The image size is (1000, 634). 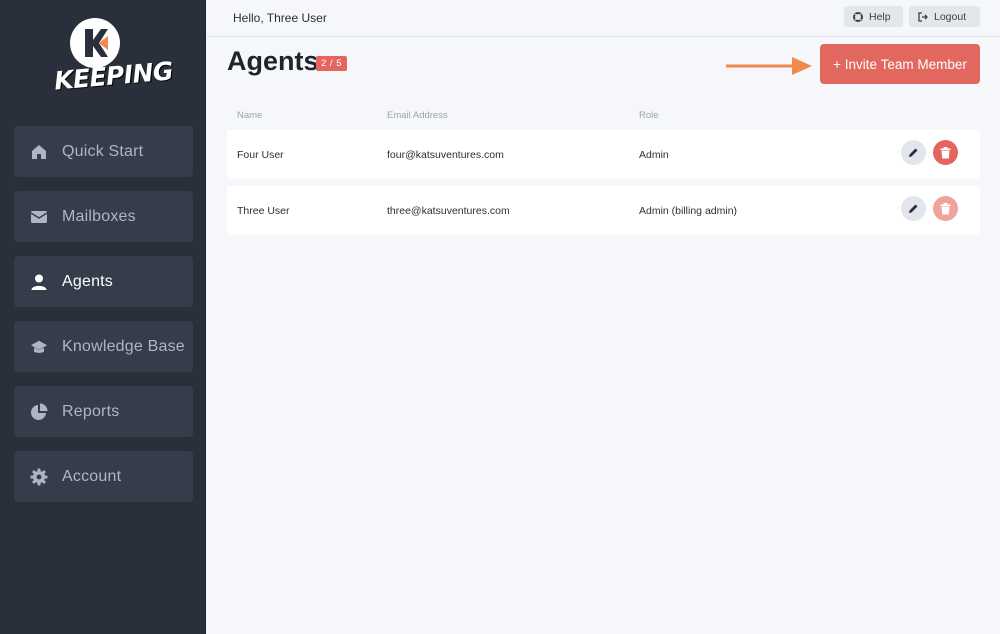 I want to click on greeting-text: Hello, Three User, so click(x=280, y=18).